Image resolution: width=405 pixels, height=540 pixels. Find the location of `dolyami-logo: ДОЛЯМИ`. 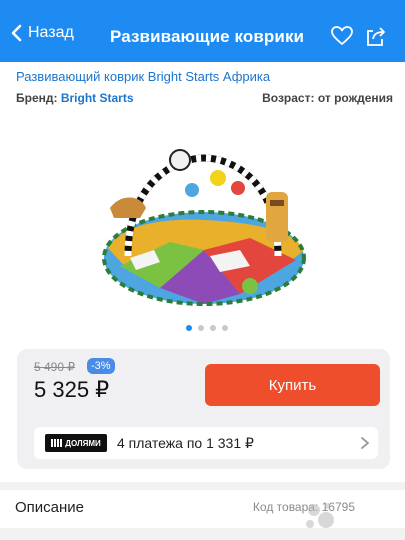

dolyami-logo: ДОЛЯМИ is located at coordinates (76, 443).